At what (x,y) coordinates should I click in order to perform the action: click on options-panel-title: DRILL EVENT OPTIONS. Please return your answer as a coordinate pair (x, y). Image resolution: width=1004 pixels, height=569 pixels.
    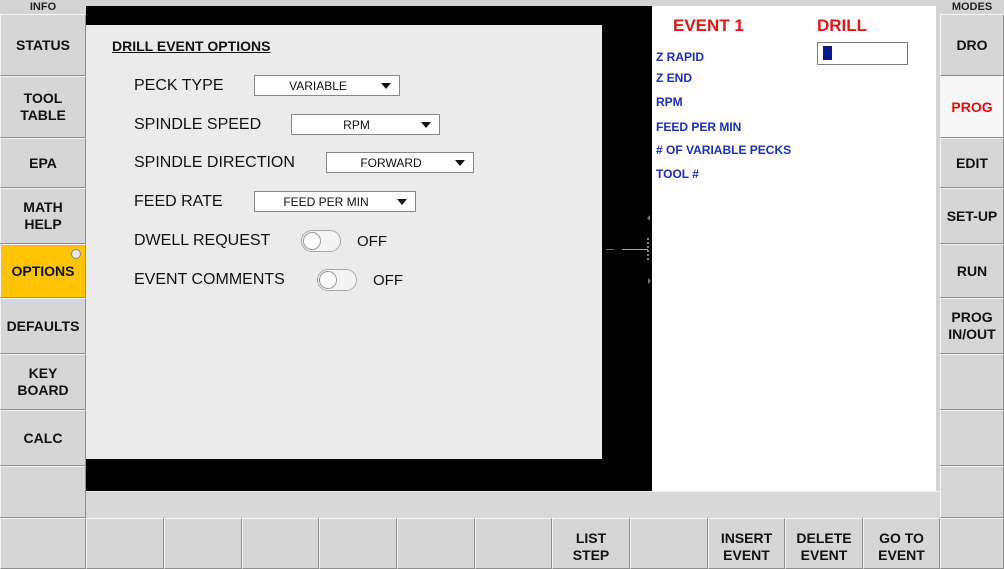
    Looking at the image, I should click on (191, 46).